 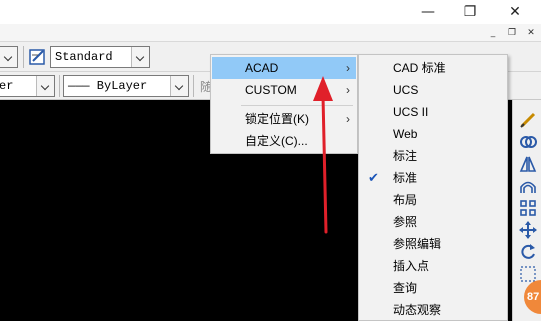 I want to click on submenu-item-dimension: 标注, so click(x=433, y=156).